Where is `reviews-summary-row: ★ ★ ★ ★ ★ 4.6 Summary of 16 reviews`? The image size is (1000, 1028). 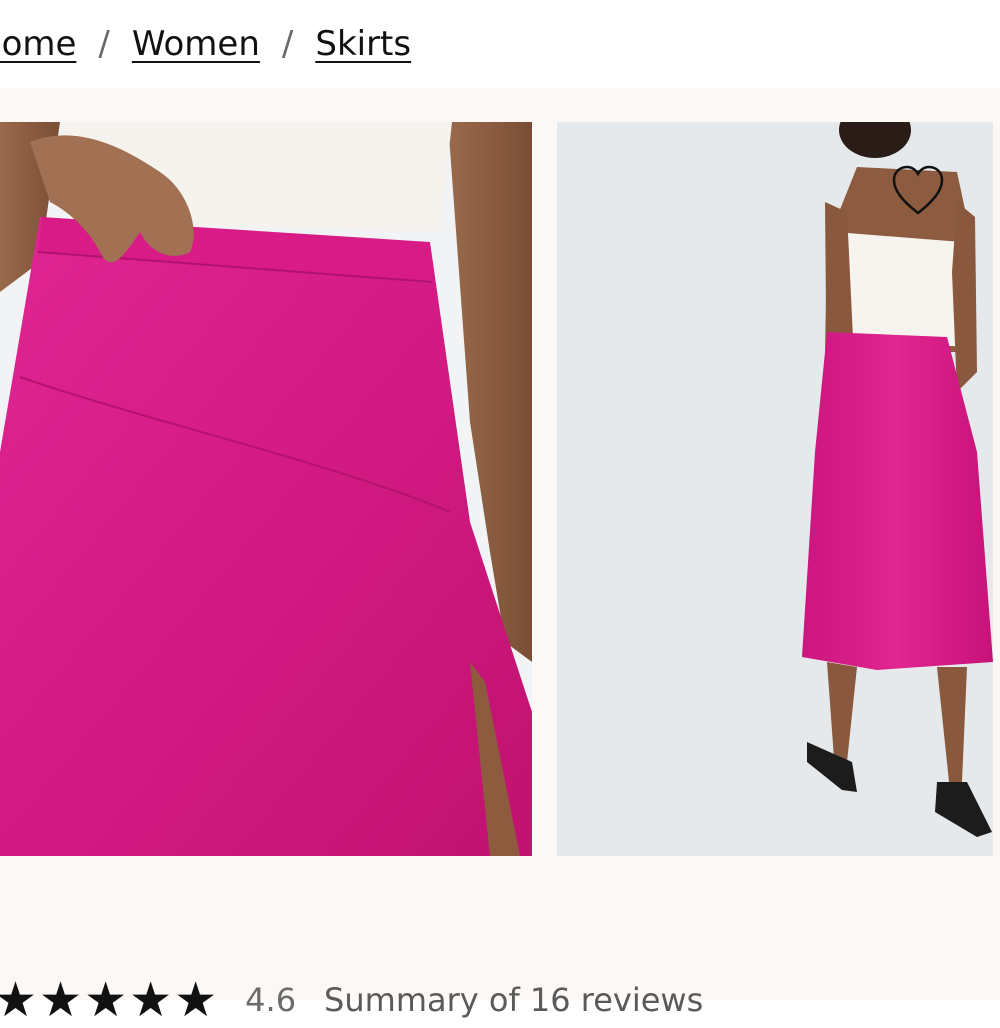 reviews-summary-row: ★ ★ ★ ★ ★ 4.6 Summary of 16 reviews is located at coordinates (351, 1000).